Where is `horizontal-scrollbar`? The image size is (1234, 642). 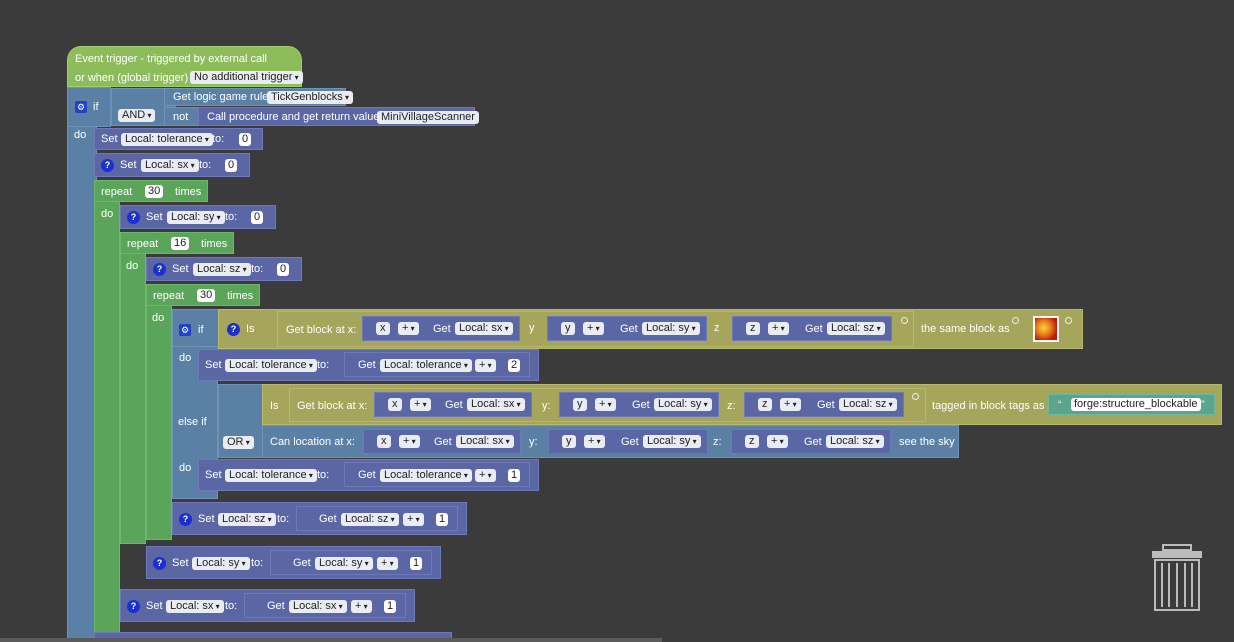
horizontal-scrollbar is located at coordinates (331, 640).